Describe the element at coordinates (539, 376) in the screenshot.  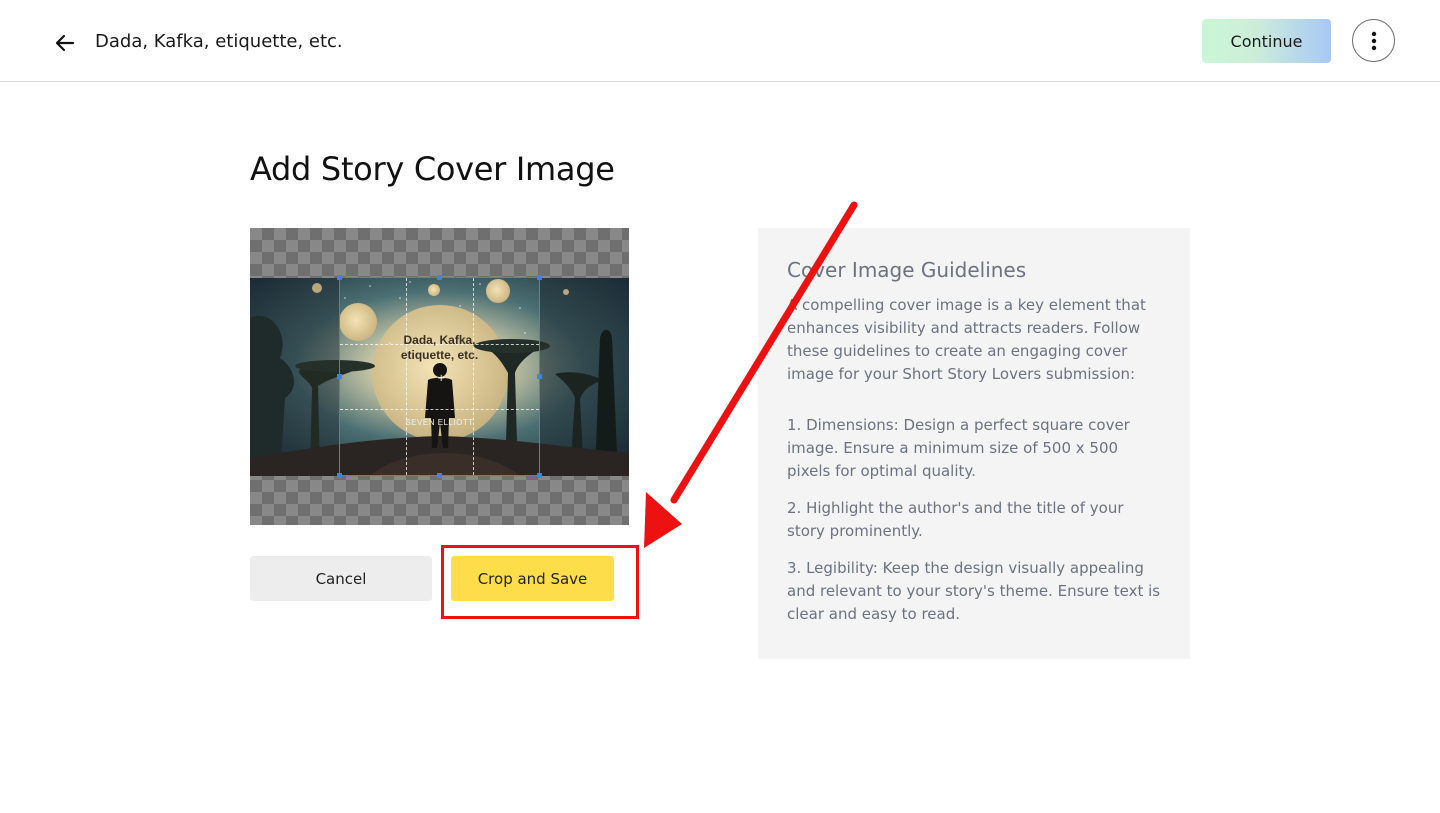
I see `crop-handle-right` at that location.